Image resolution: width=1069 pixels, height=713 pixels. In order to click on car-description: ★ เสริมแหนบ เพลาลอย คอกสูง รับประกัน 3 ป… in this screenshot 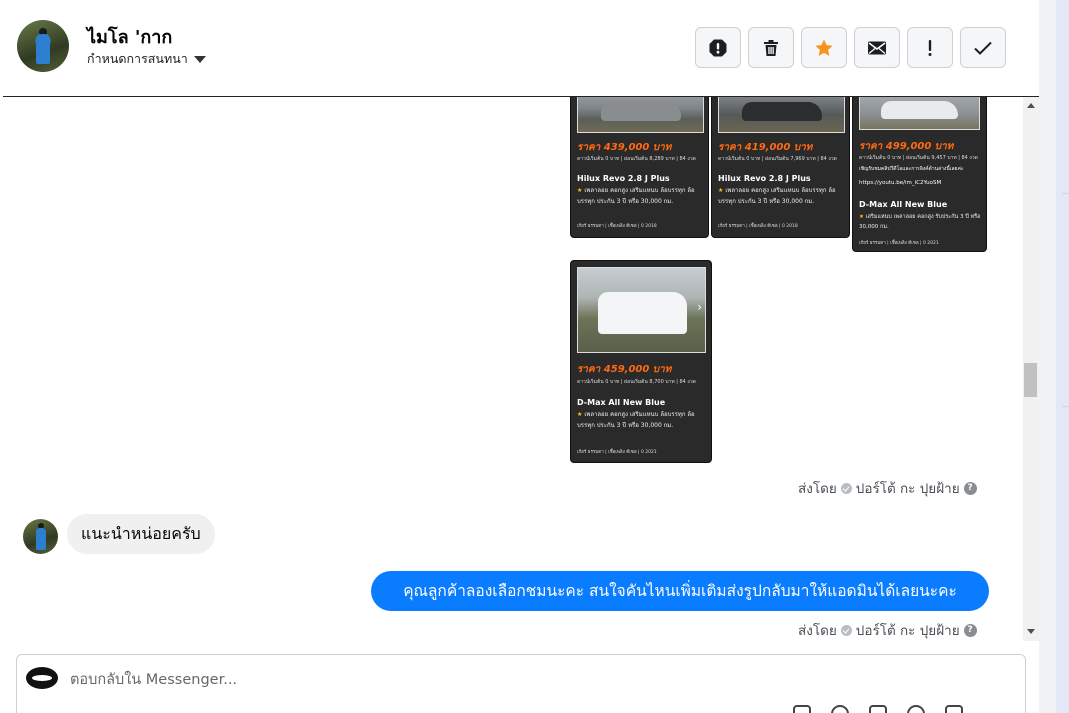, I will do `click(921, 222)`.